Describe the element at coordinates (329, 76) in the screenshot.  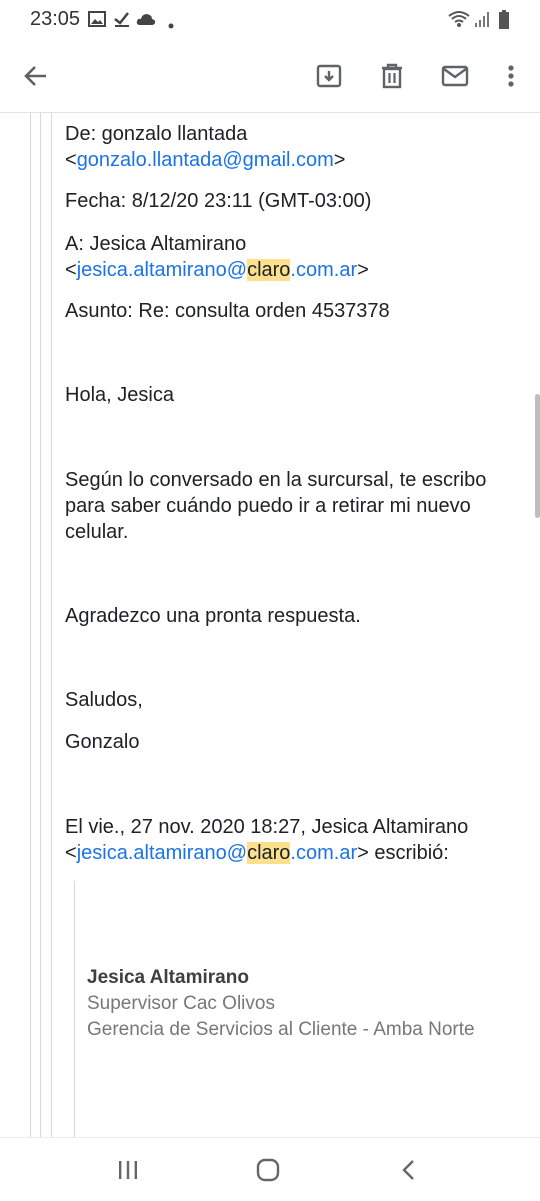
I see `archive-icon` at that location.